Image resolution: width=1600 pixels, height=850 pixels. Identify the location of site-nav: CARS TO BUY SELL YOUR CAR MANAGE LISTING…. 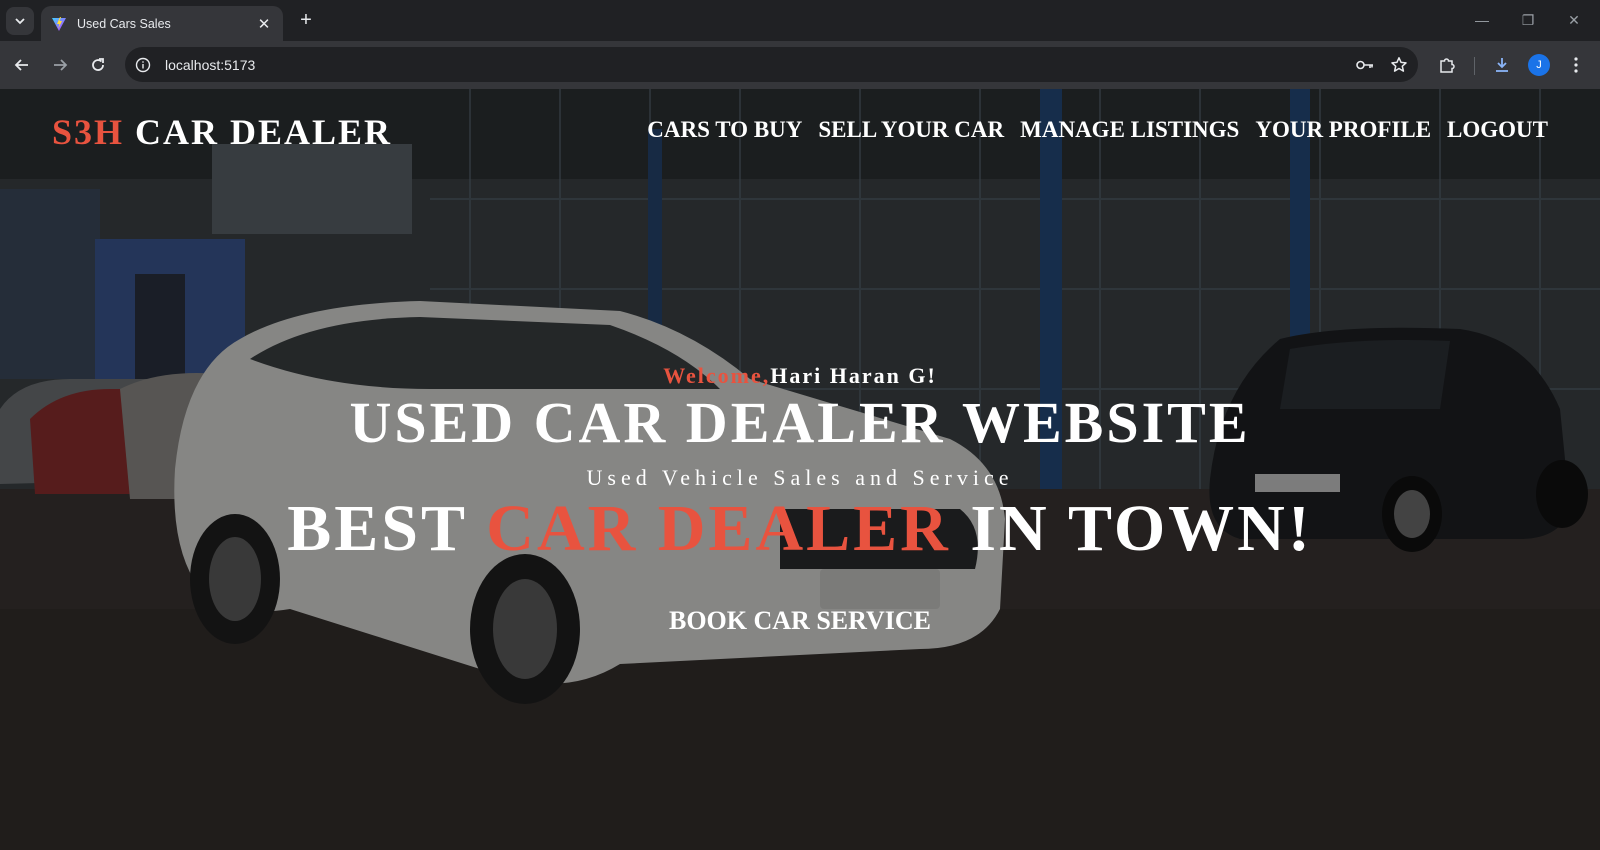
(1097, 130).